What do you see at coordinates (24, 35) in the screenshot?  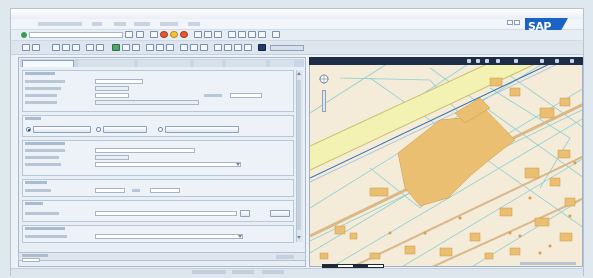 I see `enter-icon` at bounding box center [24, 35].